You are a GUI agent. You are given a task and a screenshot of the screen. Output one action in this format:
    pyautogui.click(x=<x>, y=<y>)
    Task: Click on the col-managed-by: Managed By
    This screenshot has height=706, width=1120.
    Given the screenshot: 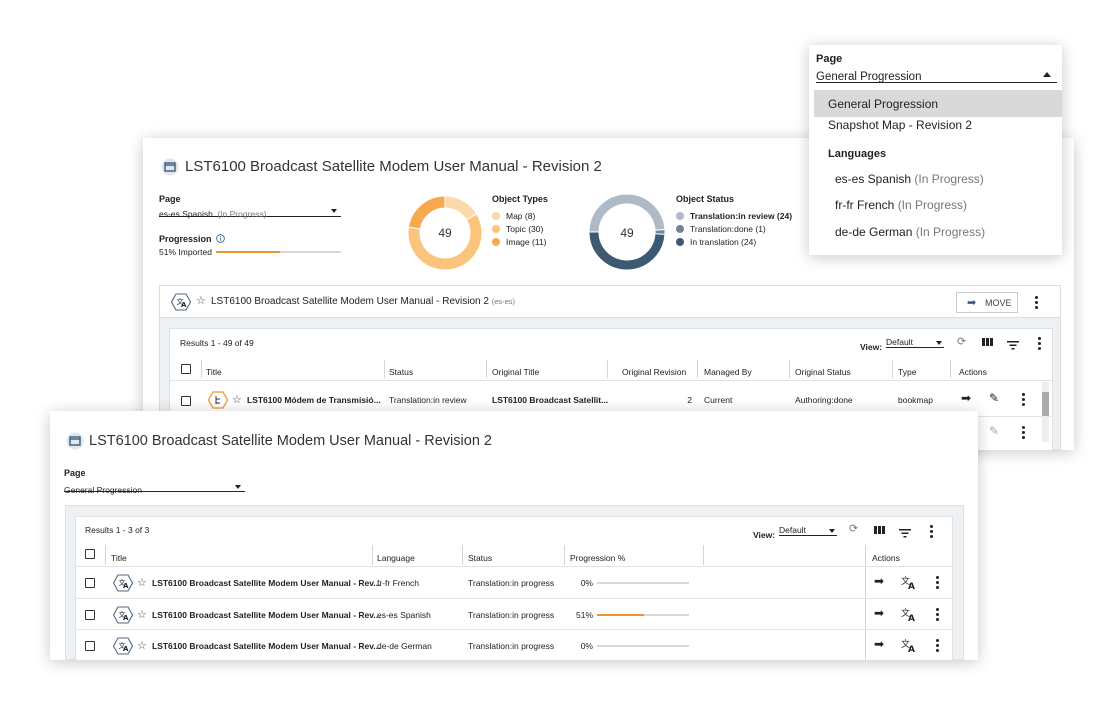 What is the action you would take?
    pyautogui.click(x=728, y=372)
    